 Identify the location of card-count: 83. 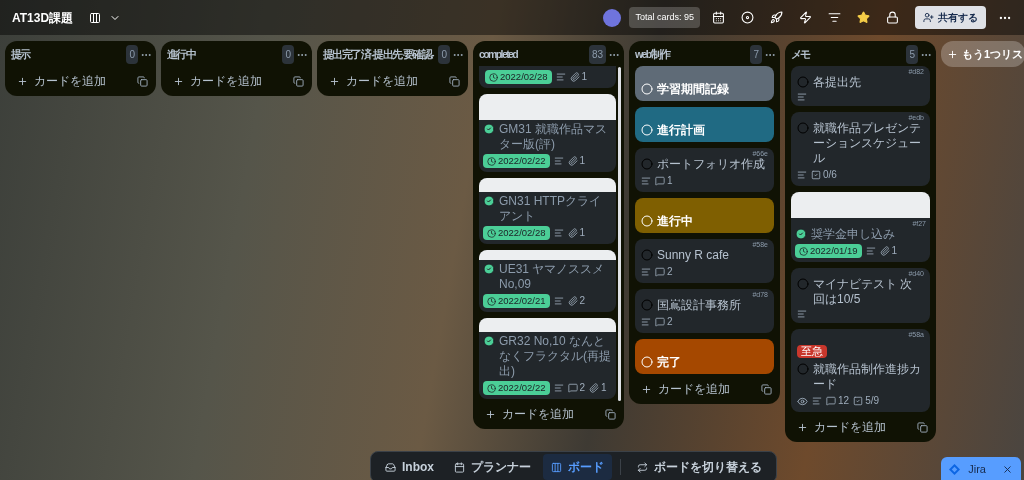
(597, 54).